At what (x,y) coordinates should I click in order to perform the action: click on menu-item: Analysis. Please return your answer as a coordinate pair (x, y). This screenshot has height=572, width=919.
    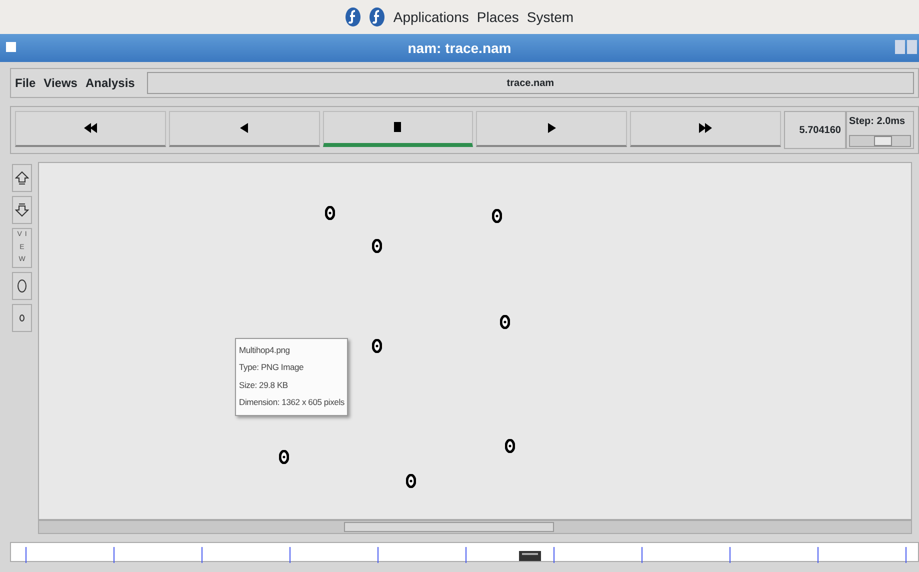
    Looking at the image, I should click on (110, 83).